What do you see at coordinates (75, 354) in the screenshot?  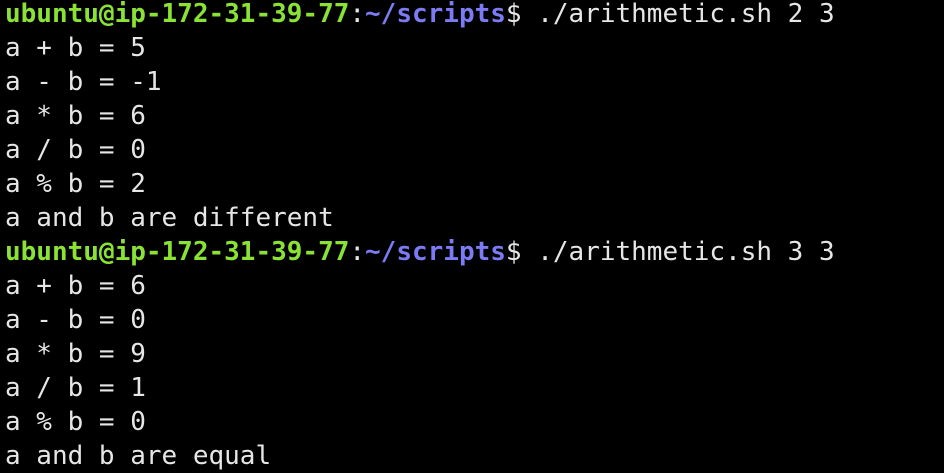 I see `output-line: a * b = 9` at bounding box center [75, 354].